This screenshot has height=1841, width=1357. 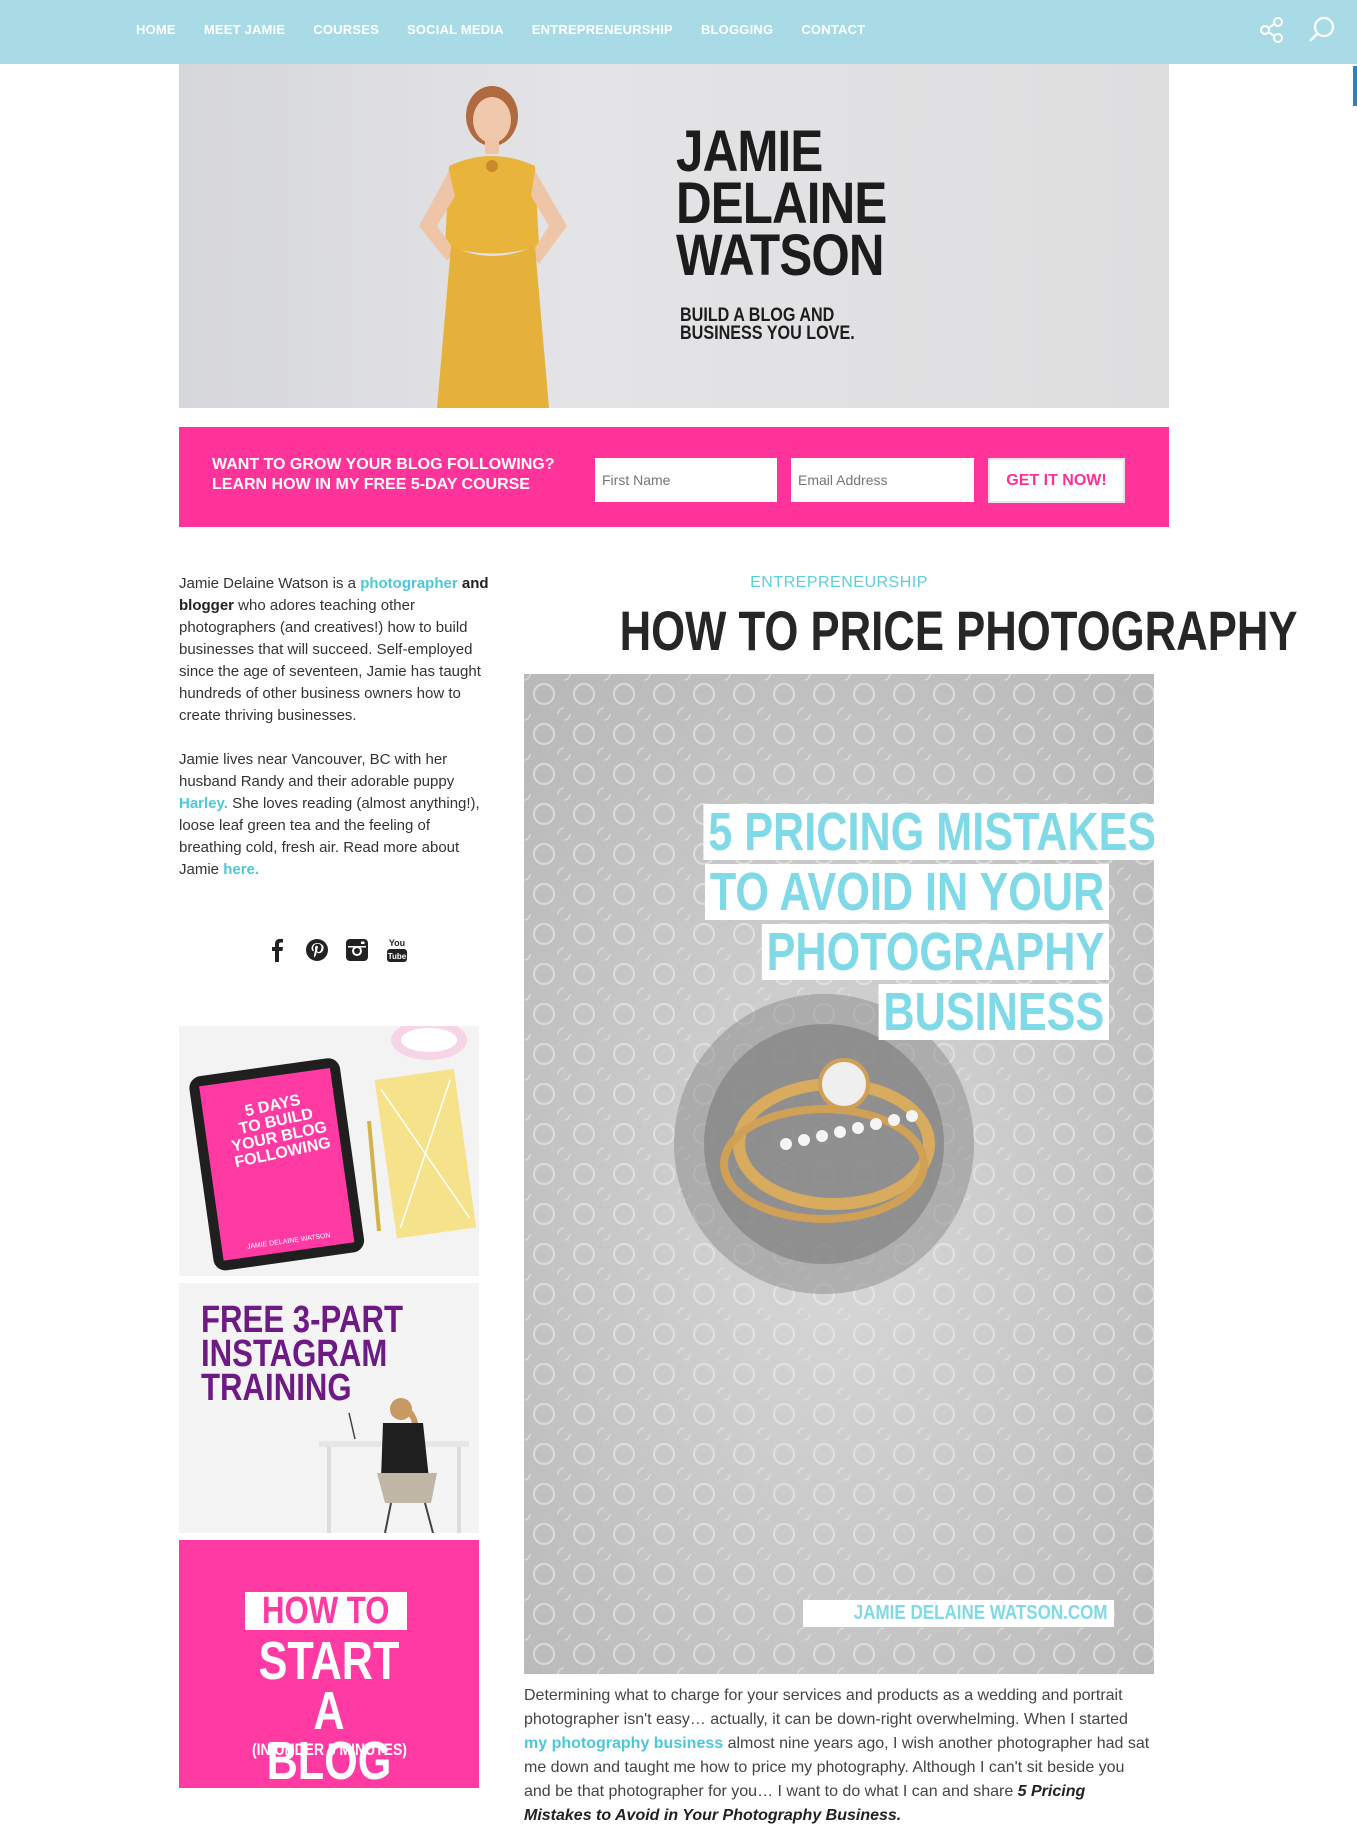 What do you see at coordinates (317, 950) in the screenshot?
I see `pinterest-icon` at bounding box center [317, 950].